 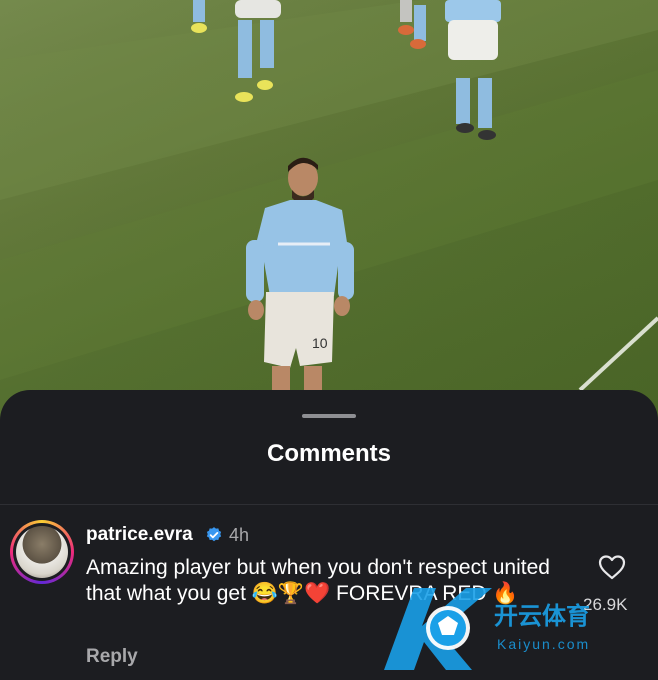 I want to click on divider, so click(x=329, y=504).